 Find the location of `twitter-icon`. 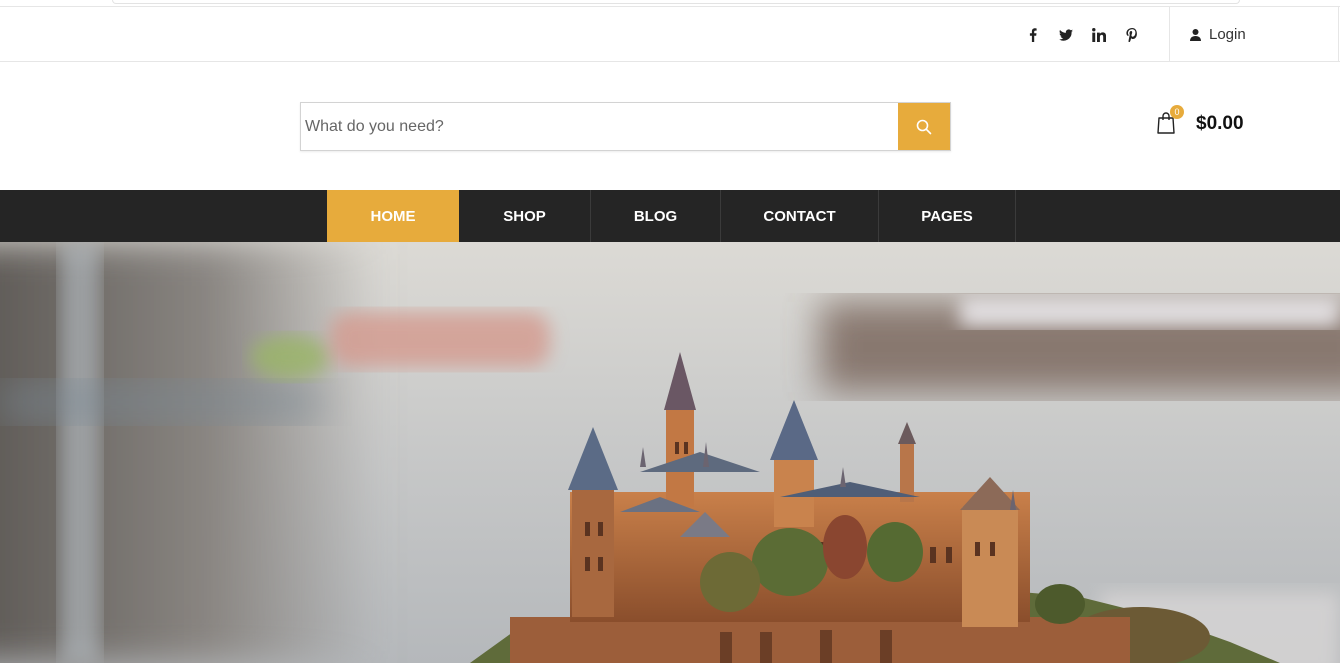

twitter-icon is located at coordinates (1065, 34).